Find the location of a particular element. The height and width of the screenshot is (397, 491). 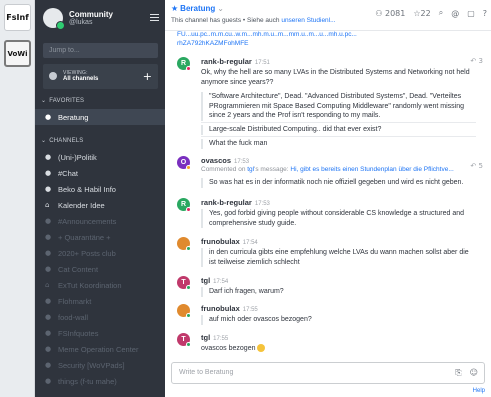

sidebar-item-kalender-idee: ⌂ Kalender Idee is located at coordinates (100, 205).